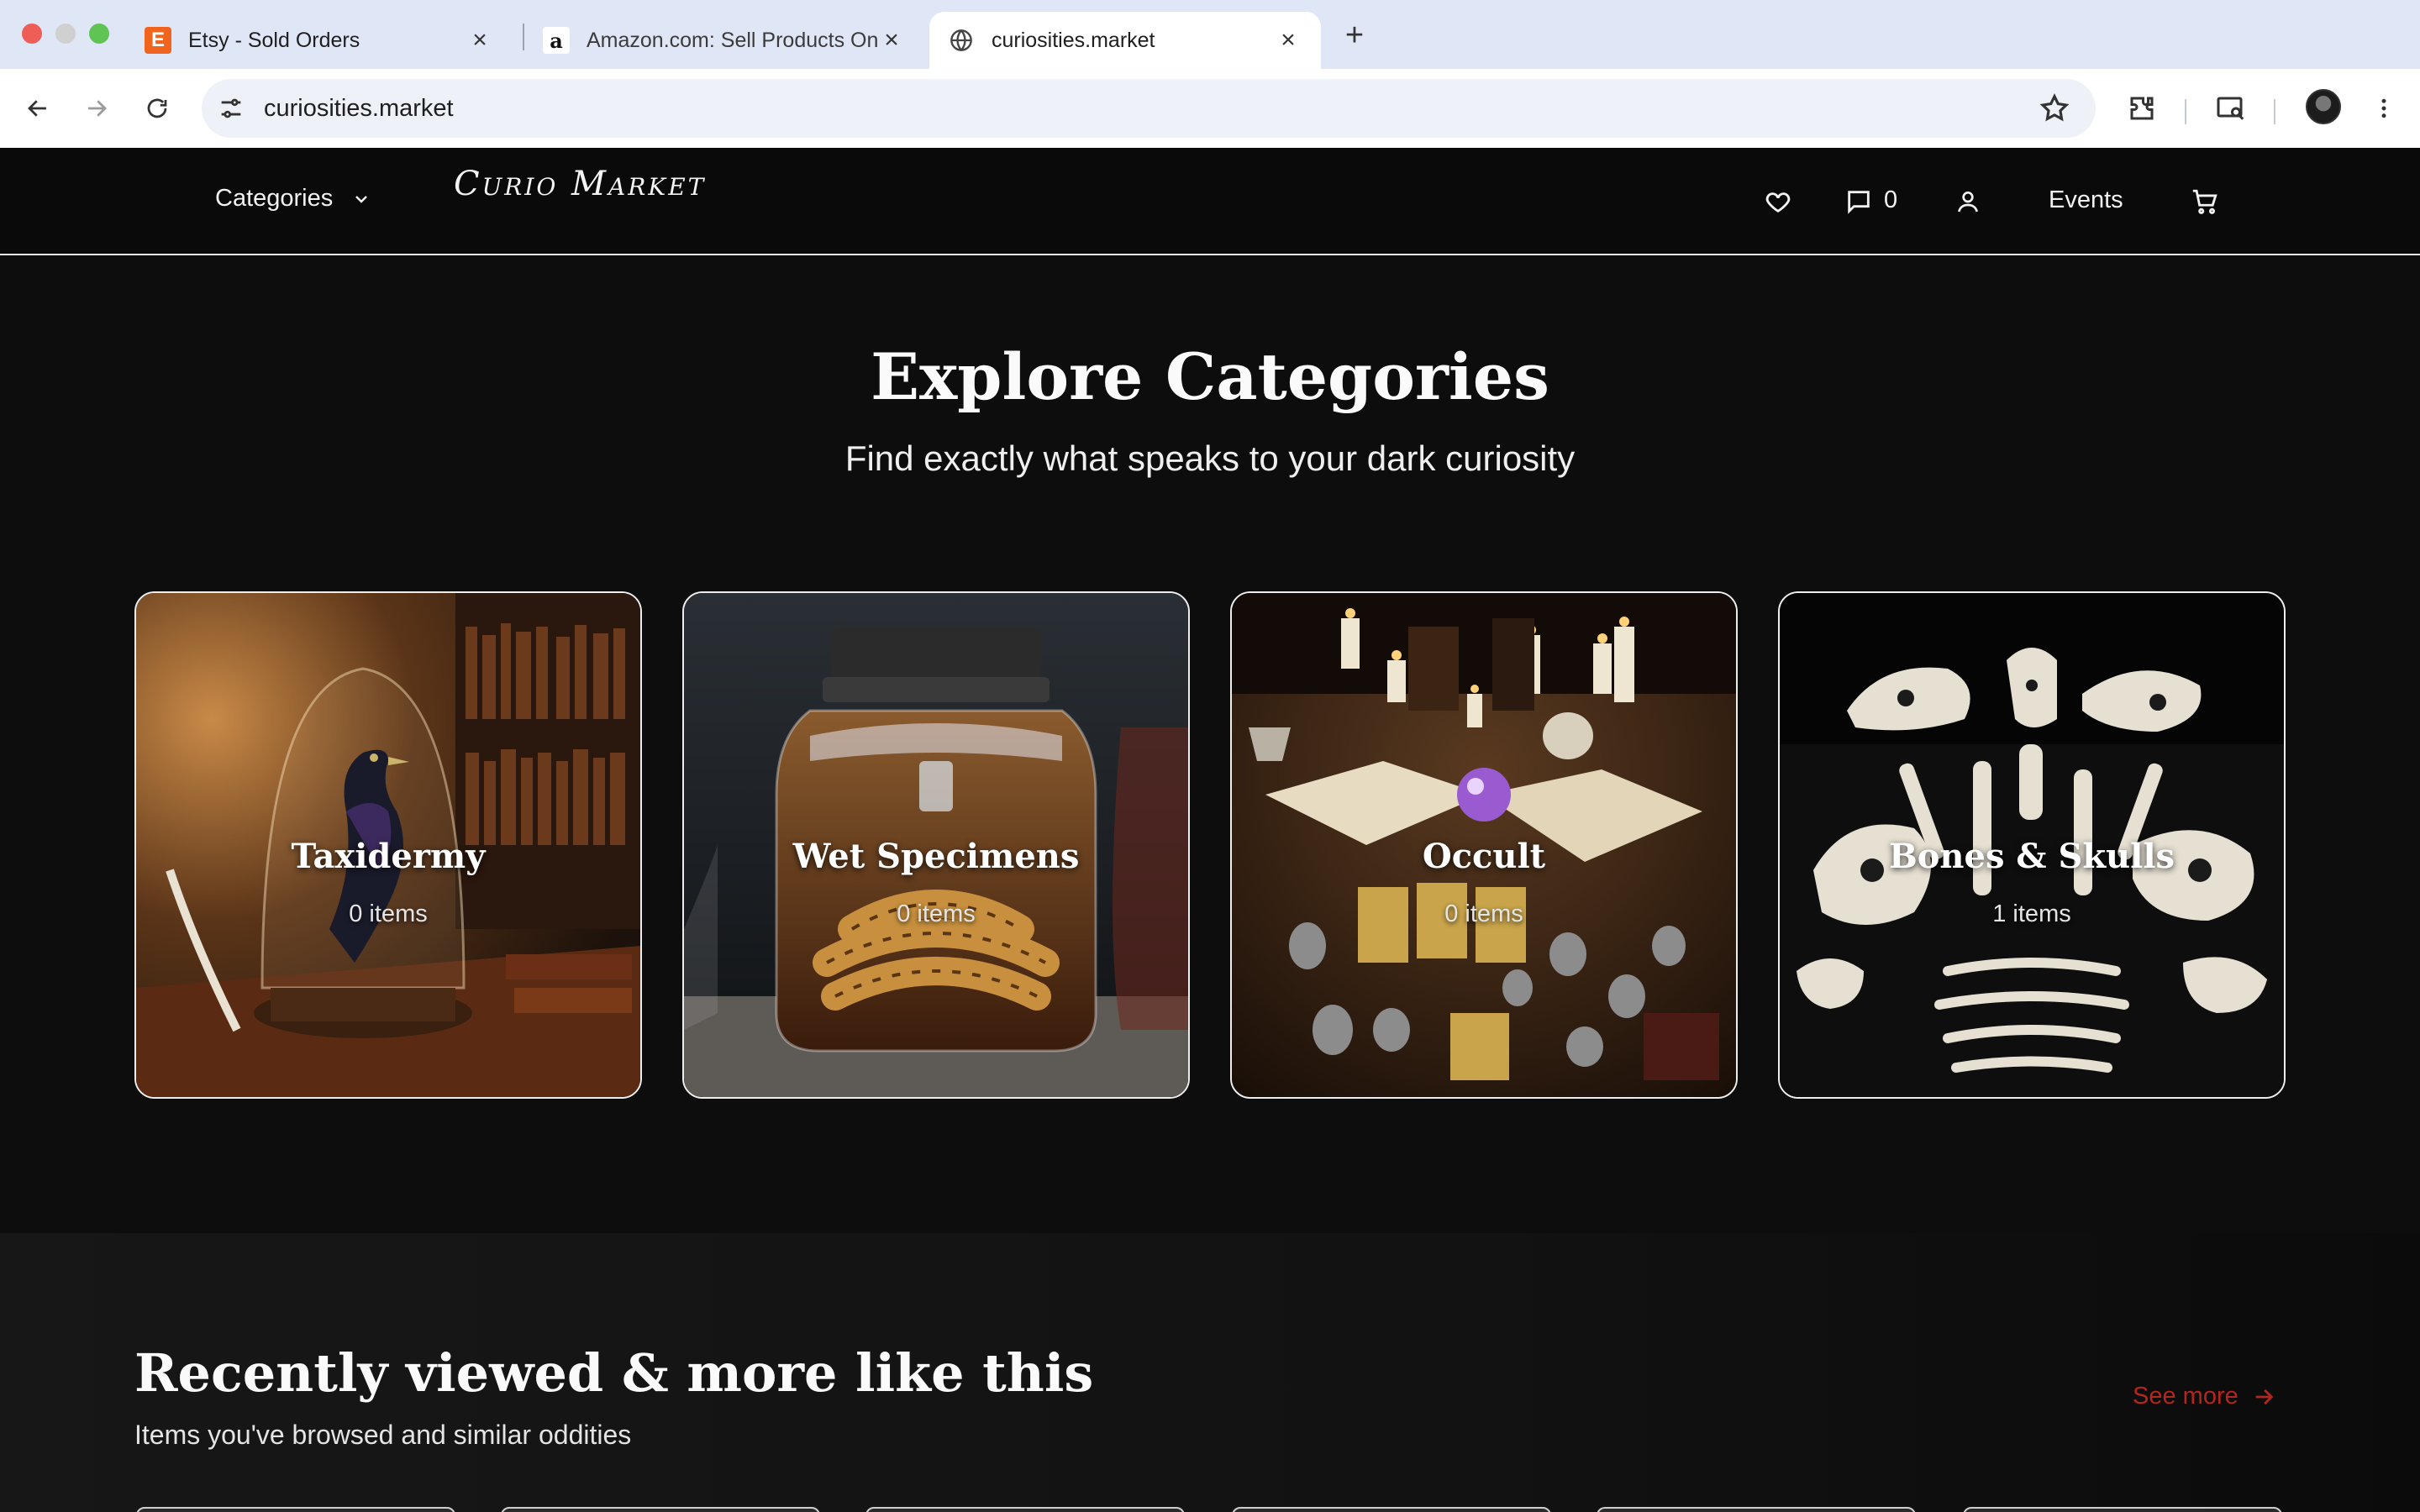 The image size is (2420, 1512). Describe the element at coordinates (274, 198) in the screenshot. I see `categories-label: Categories` at that location.